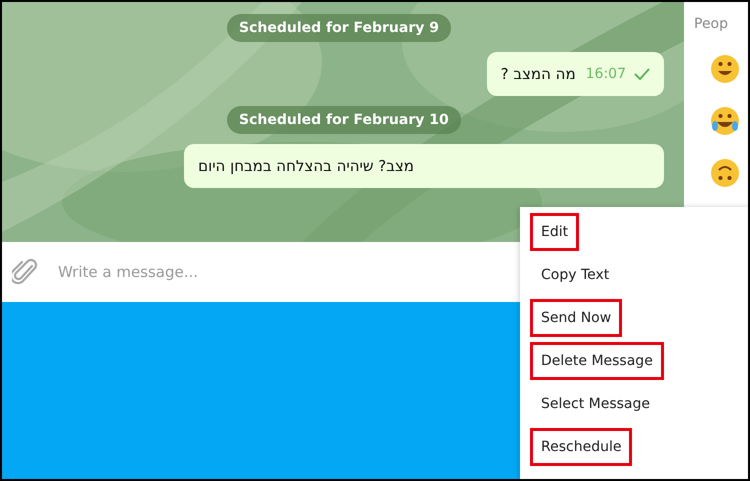 The image size is (750, 481). What do you see at coordinates (642, 74) in the screenshot?
I see `check-icon` at bounding box center [642, 74].